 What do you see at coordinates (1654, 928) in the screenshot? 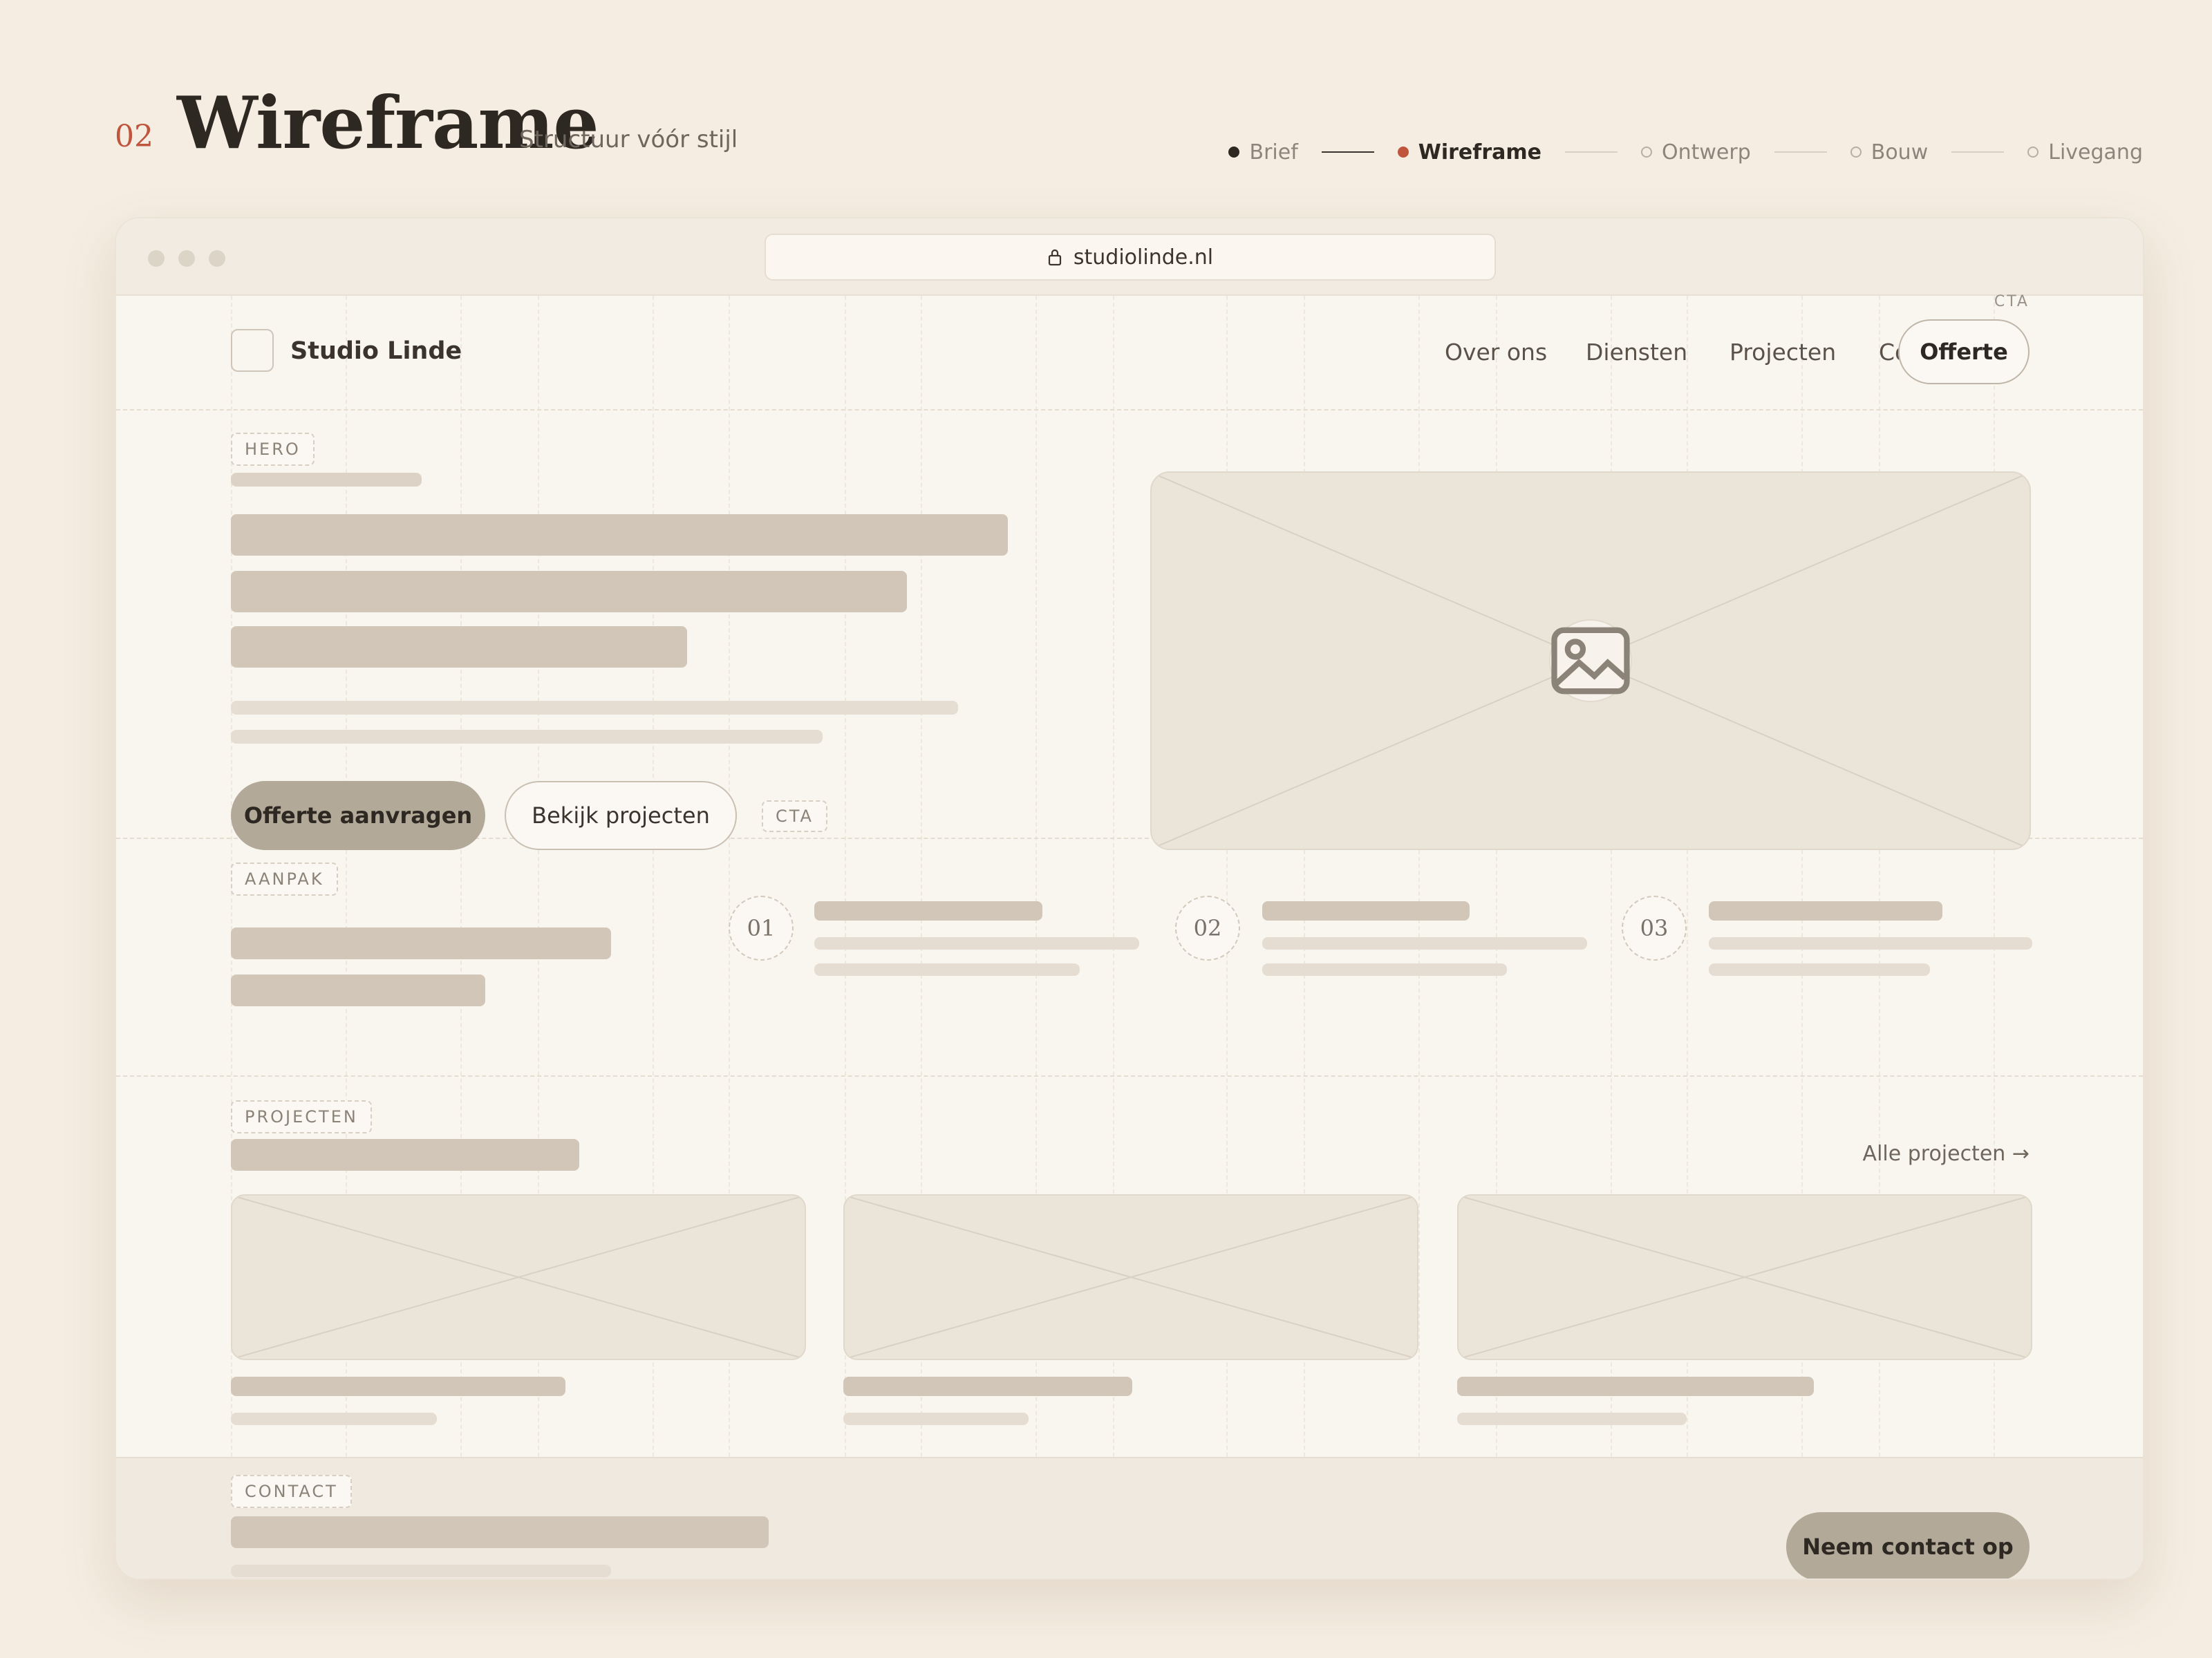
I see `step-number-badge: 03` at bounding box center [1654, 928].